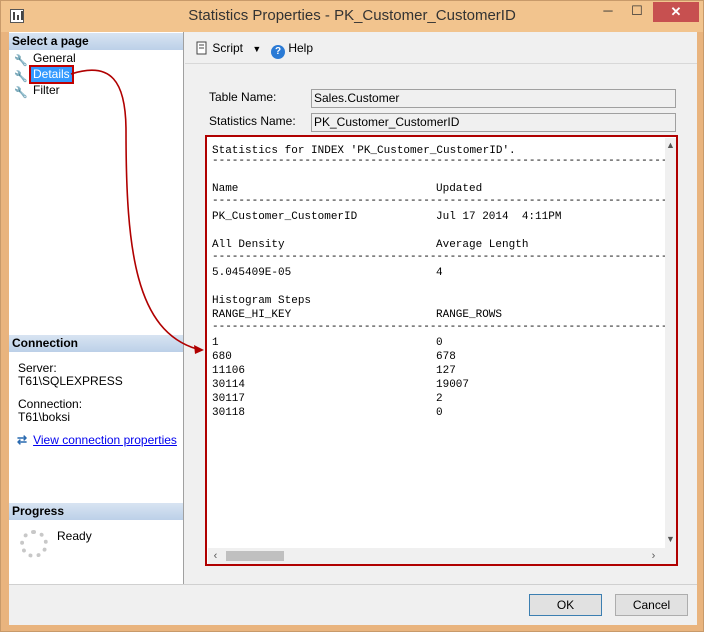  I want to click on horizontal-scrollbar: ‹ ›, so click(442, 556).